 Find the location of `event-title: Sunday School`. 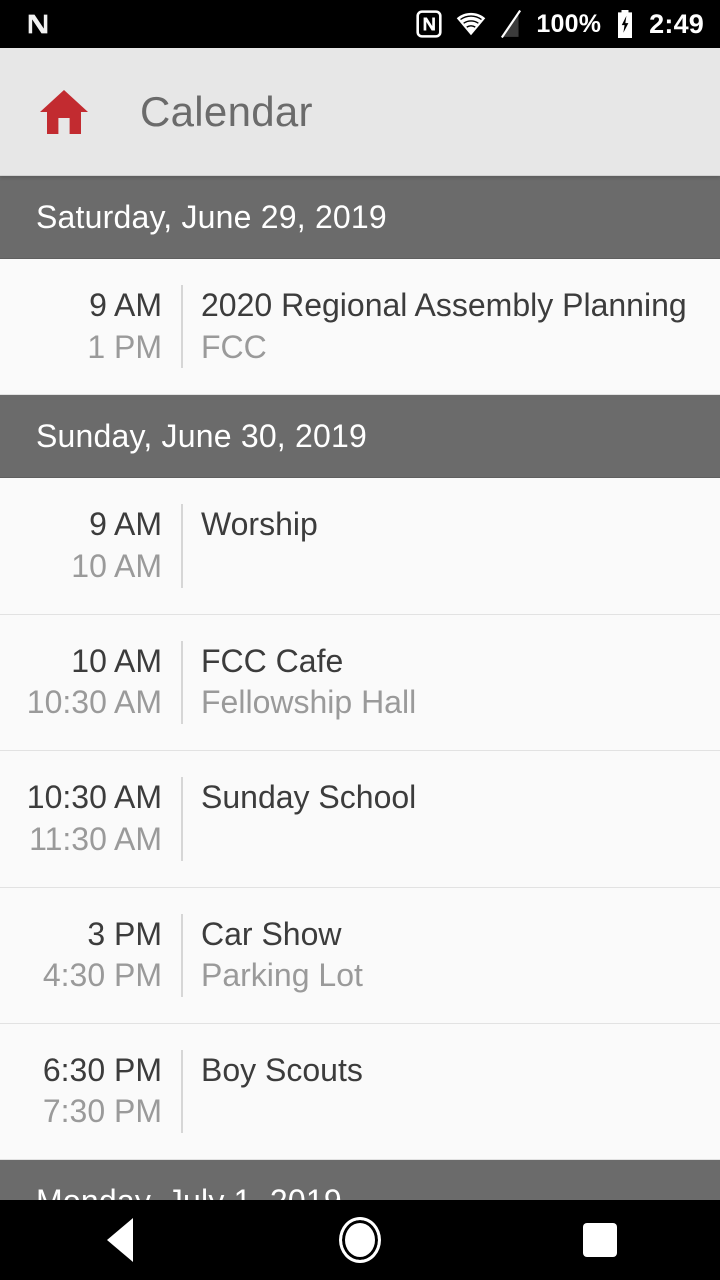

event-title: Sunday School is located at coordinates (309, 796).